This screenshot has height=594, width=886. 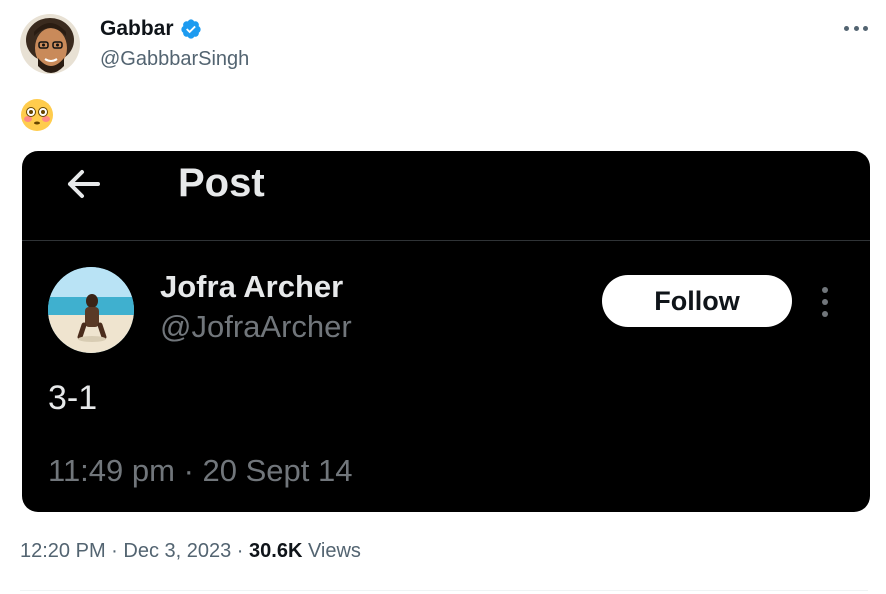 I want to click on views-count: 30.6K, so click(x=275, y=551).